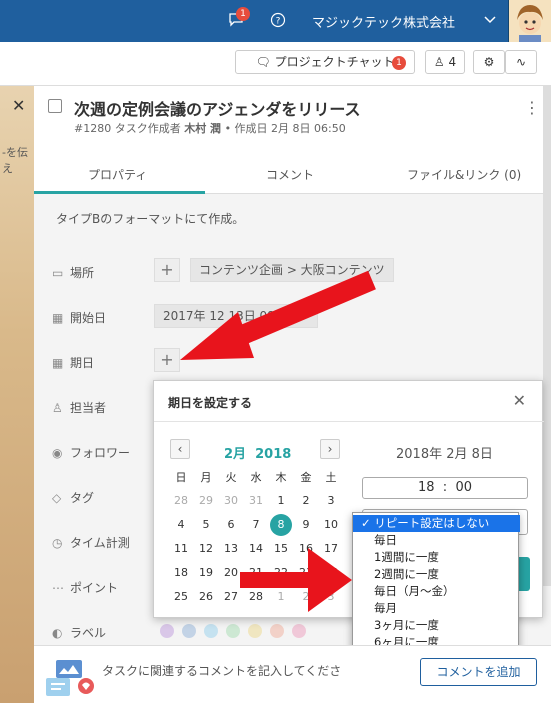 The height and width of the screenshot is (703, 551). Describe the element at coordinates (278, 315) in the screenshot. I see `arrow-to-due-date` at that location.